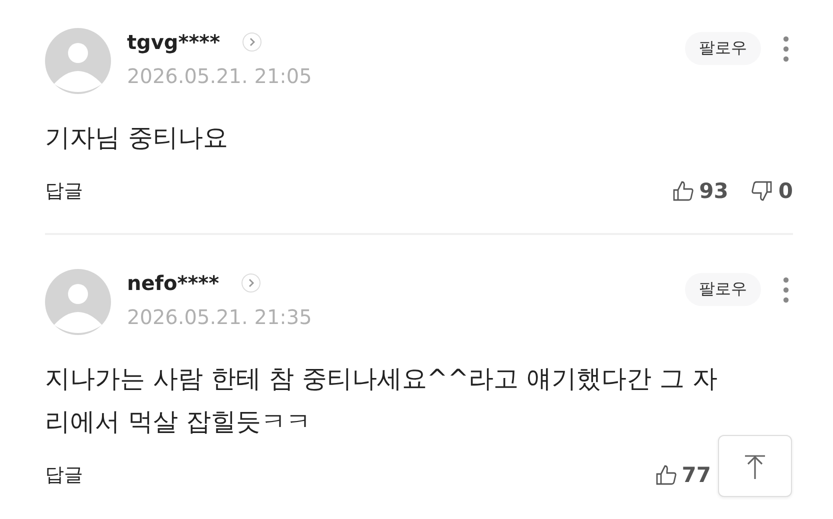 This screenshot has width=833, height=519. I want to click on dislike-count: 0, so click(785, 191).